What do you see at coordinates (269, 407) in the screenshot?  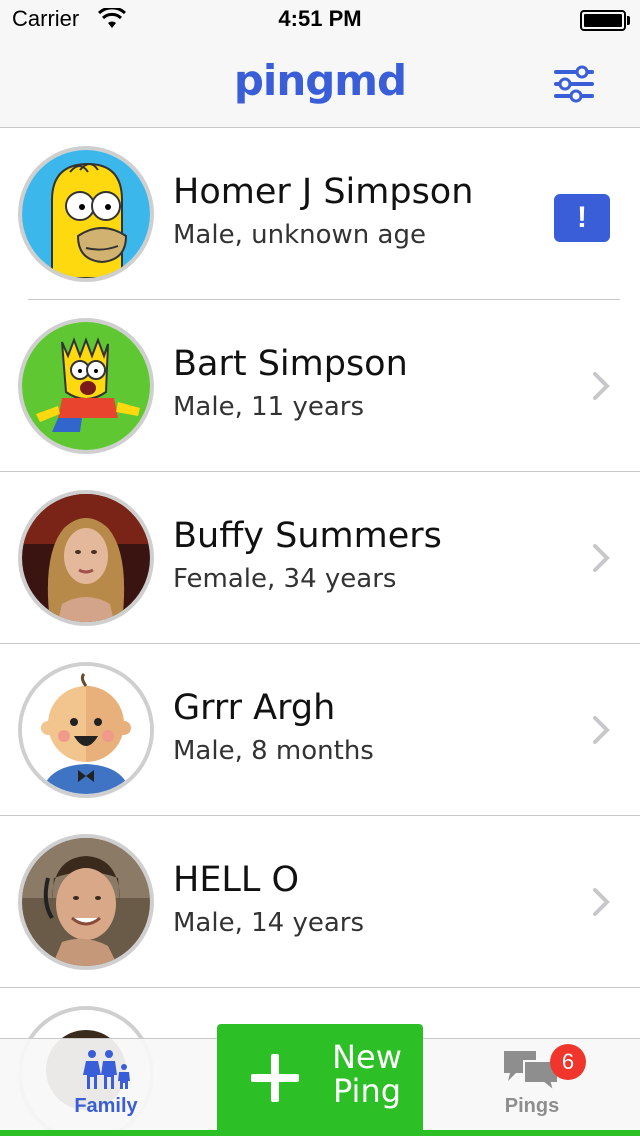 I see `member-detail: Male, 11 years` at bounding box center [269, 407].